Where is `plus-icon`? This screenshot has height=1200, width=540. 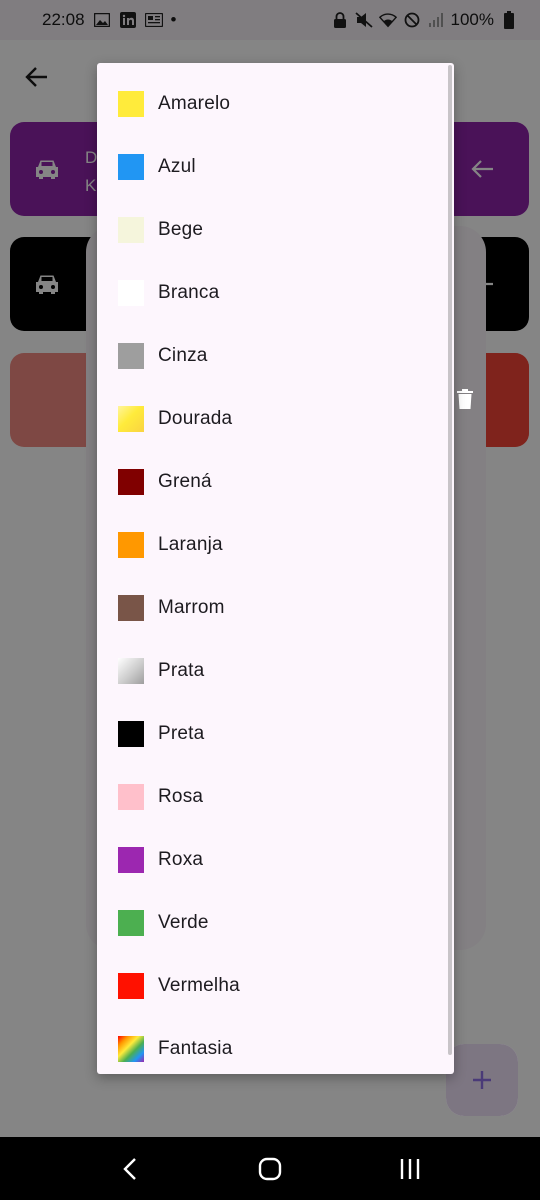
plus-icon is located at coordinates (482, 1080).